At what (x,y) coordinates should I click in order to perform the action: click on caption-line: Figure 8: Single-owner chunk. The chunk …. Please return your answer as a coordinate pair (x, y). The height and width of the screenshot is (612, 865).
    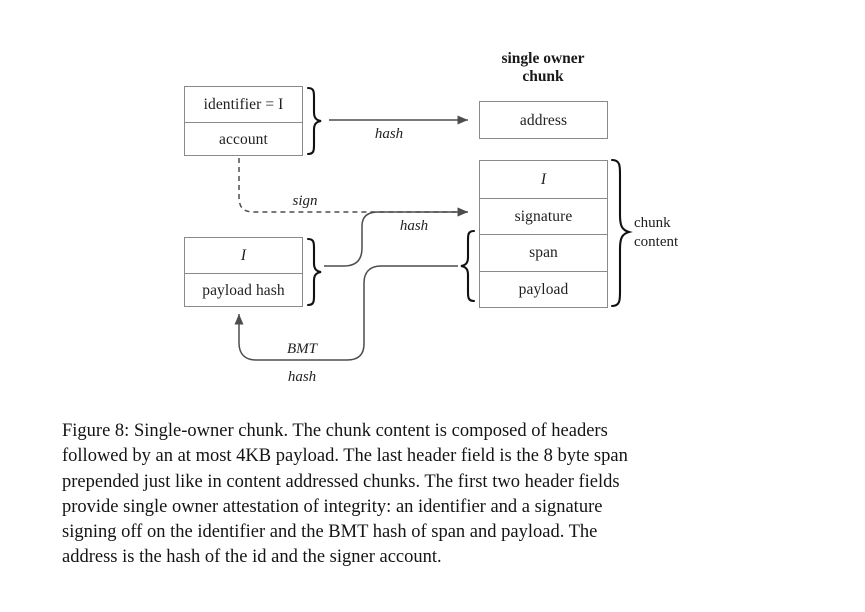
    Looking at the image, I should click on (335, 431).